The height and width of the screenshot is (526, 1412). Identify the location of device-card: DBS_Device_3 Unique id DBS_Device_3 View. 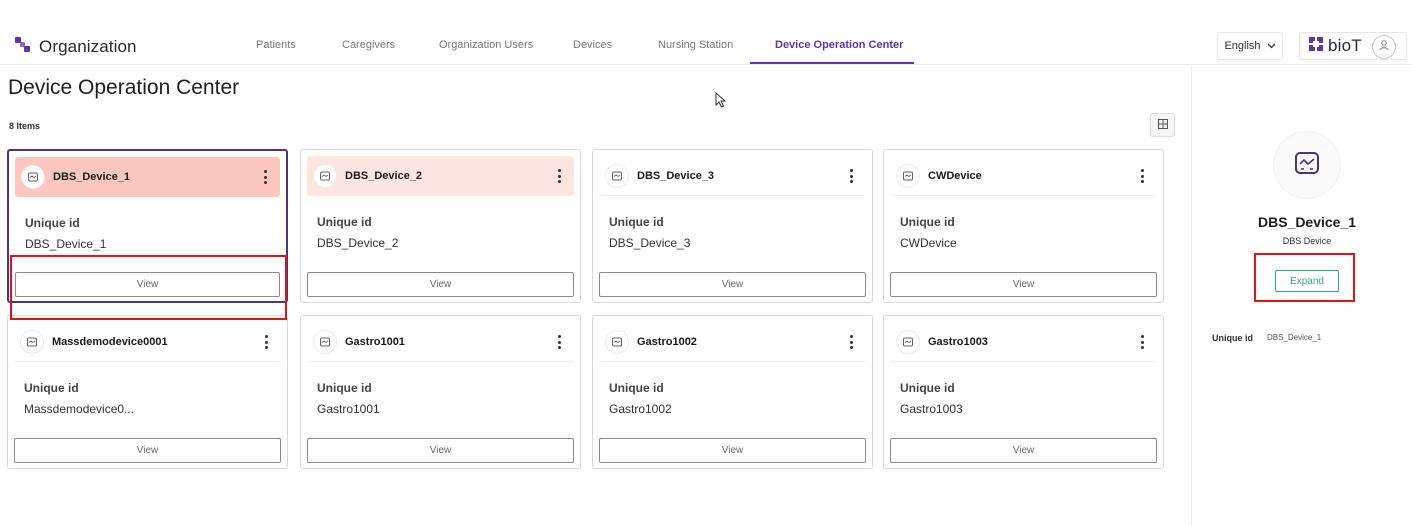
(732, 226).